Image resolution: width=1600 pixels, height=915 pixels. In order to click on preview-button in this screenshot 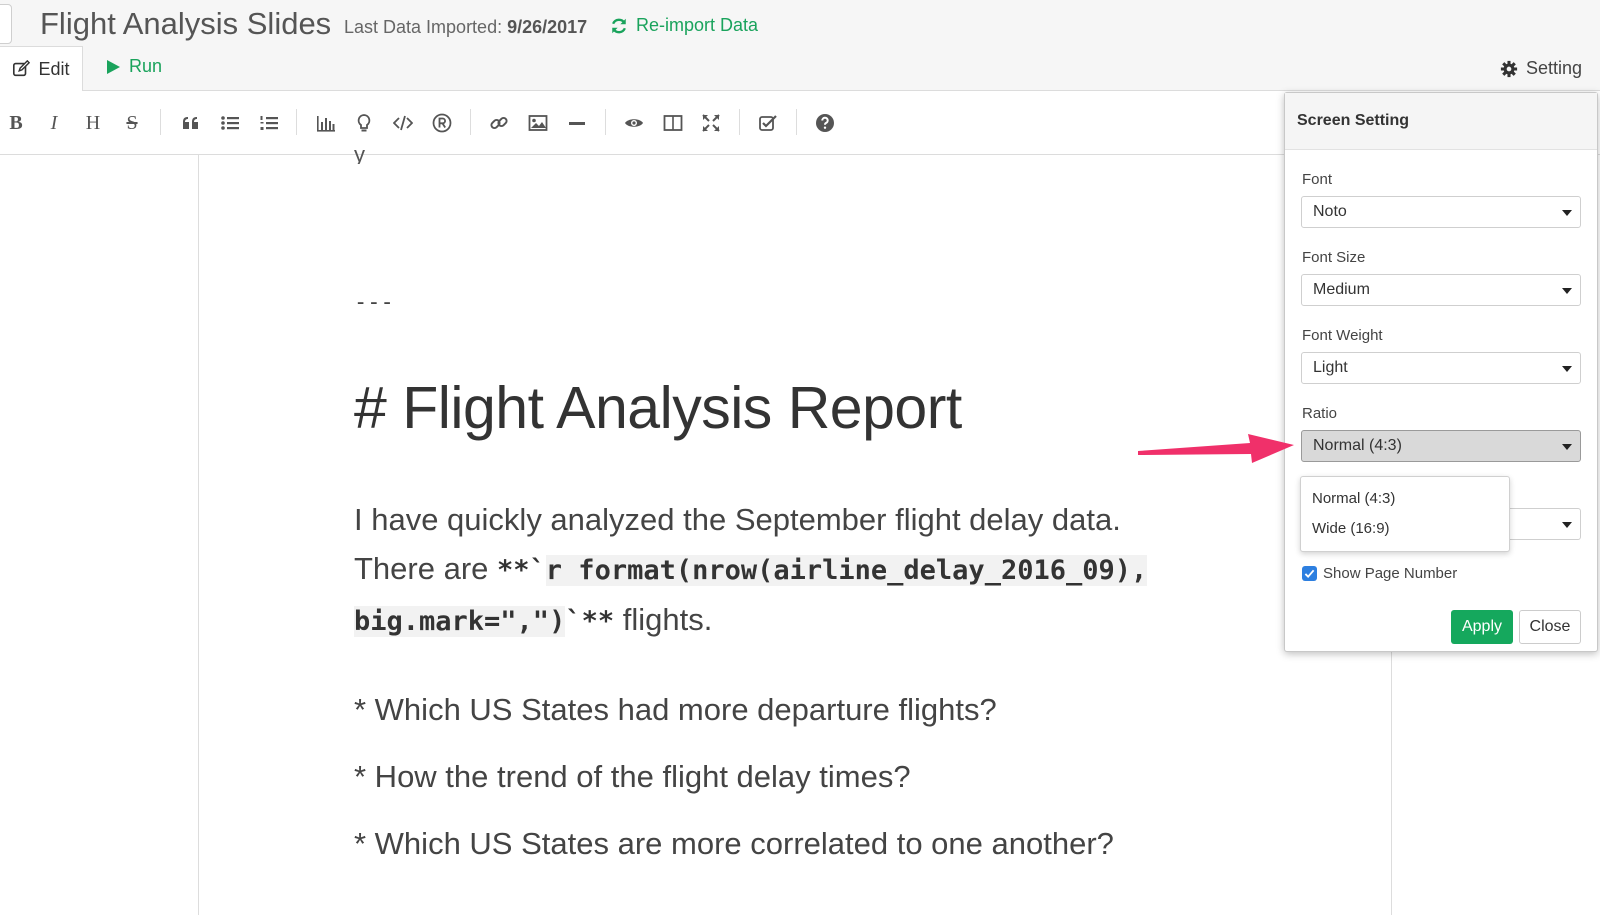, I will do `click(634, 123)`.